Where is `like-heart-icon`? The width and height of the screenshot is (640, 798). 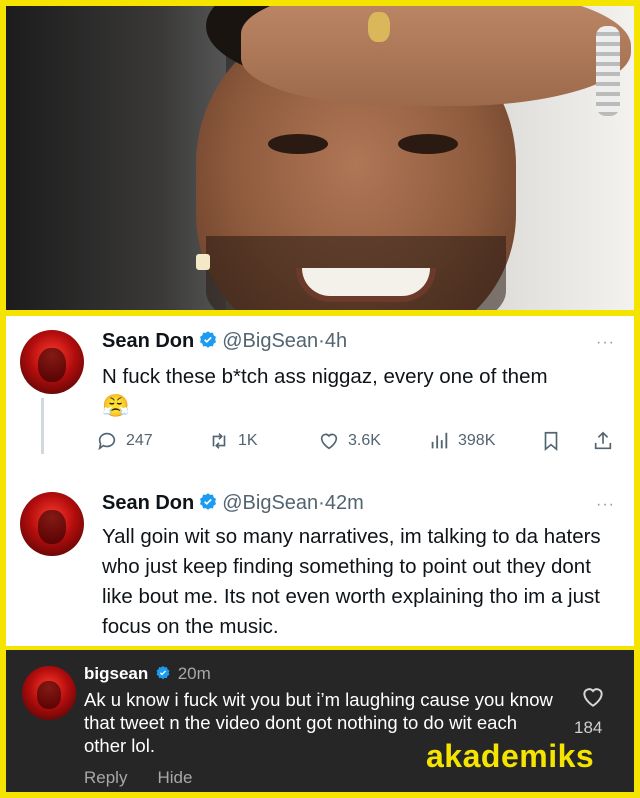 like-heart-icon is located at coordinates (593, 697).